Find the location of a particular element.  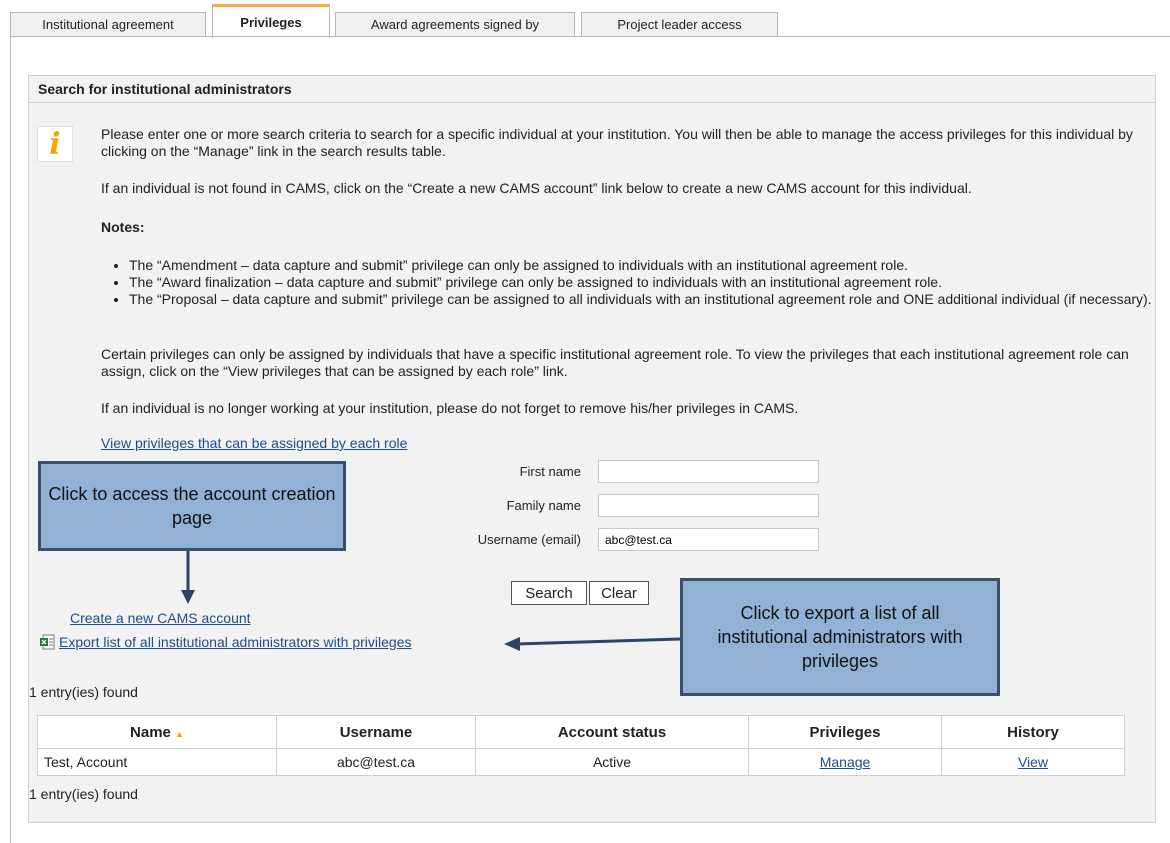

callout-arrows is located at coordinates (431, 601).